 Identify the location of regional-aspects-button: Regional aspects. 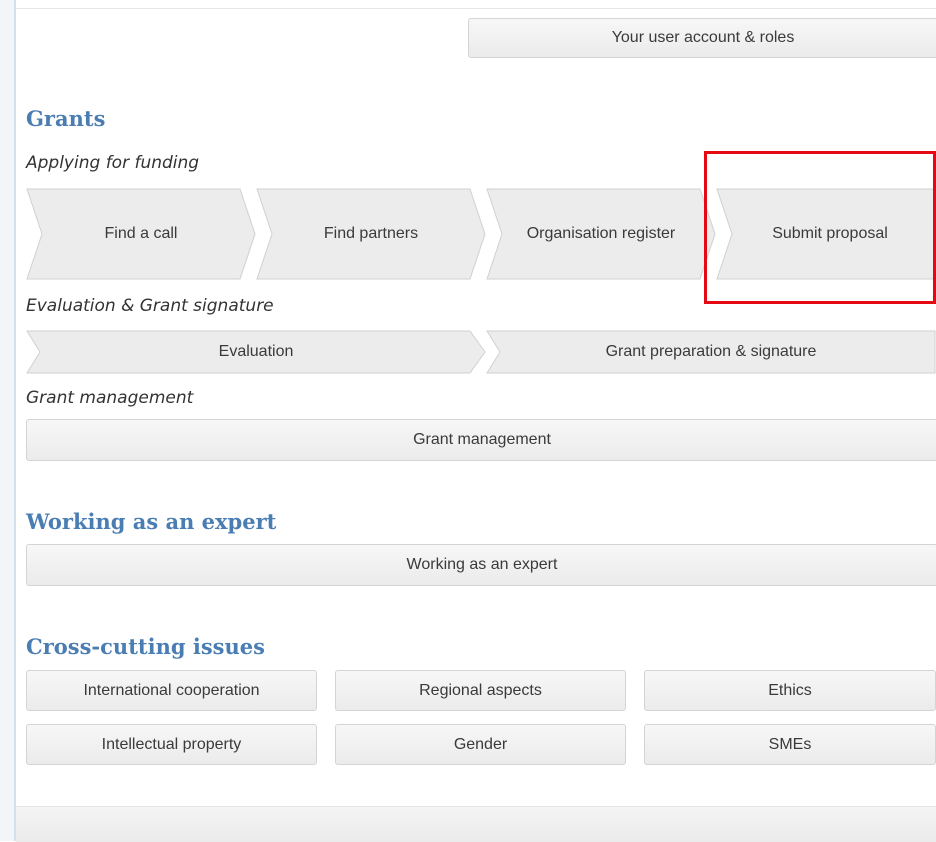
(480, 690).